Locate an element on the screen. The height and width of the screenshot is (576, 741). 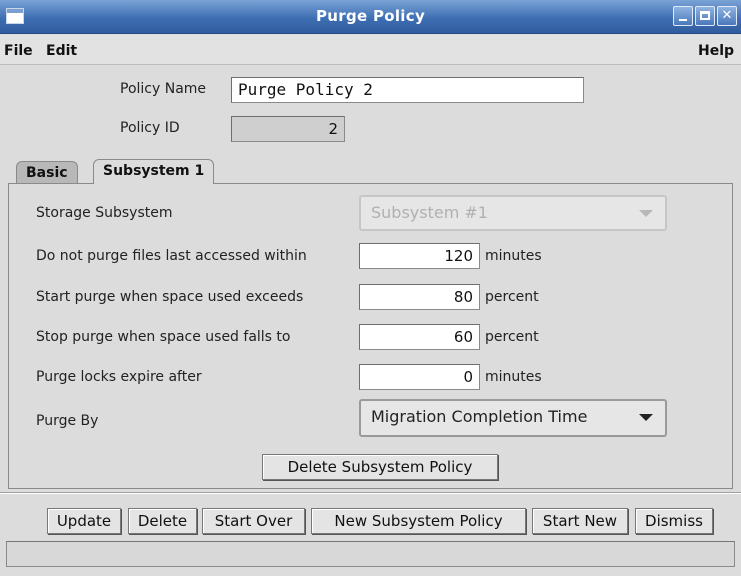
start-over-button: Start Over is located at coordinates (253, 521).